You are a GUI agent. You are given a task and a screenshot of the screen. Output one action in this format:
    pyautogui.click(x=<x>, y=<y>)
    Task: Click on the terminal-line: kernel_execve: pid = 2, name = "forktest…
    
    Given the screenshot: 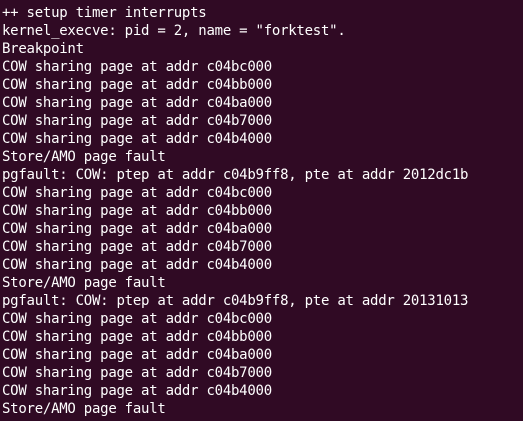 What is the action you would take?
    pyautogui.click(x=174, y=31)
    